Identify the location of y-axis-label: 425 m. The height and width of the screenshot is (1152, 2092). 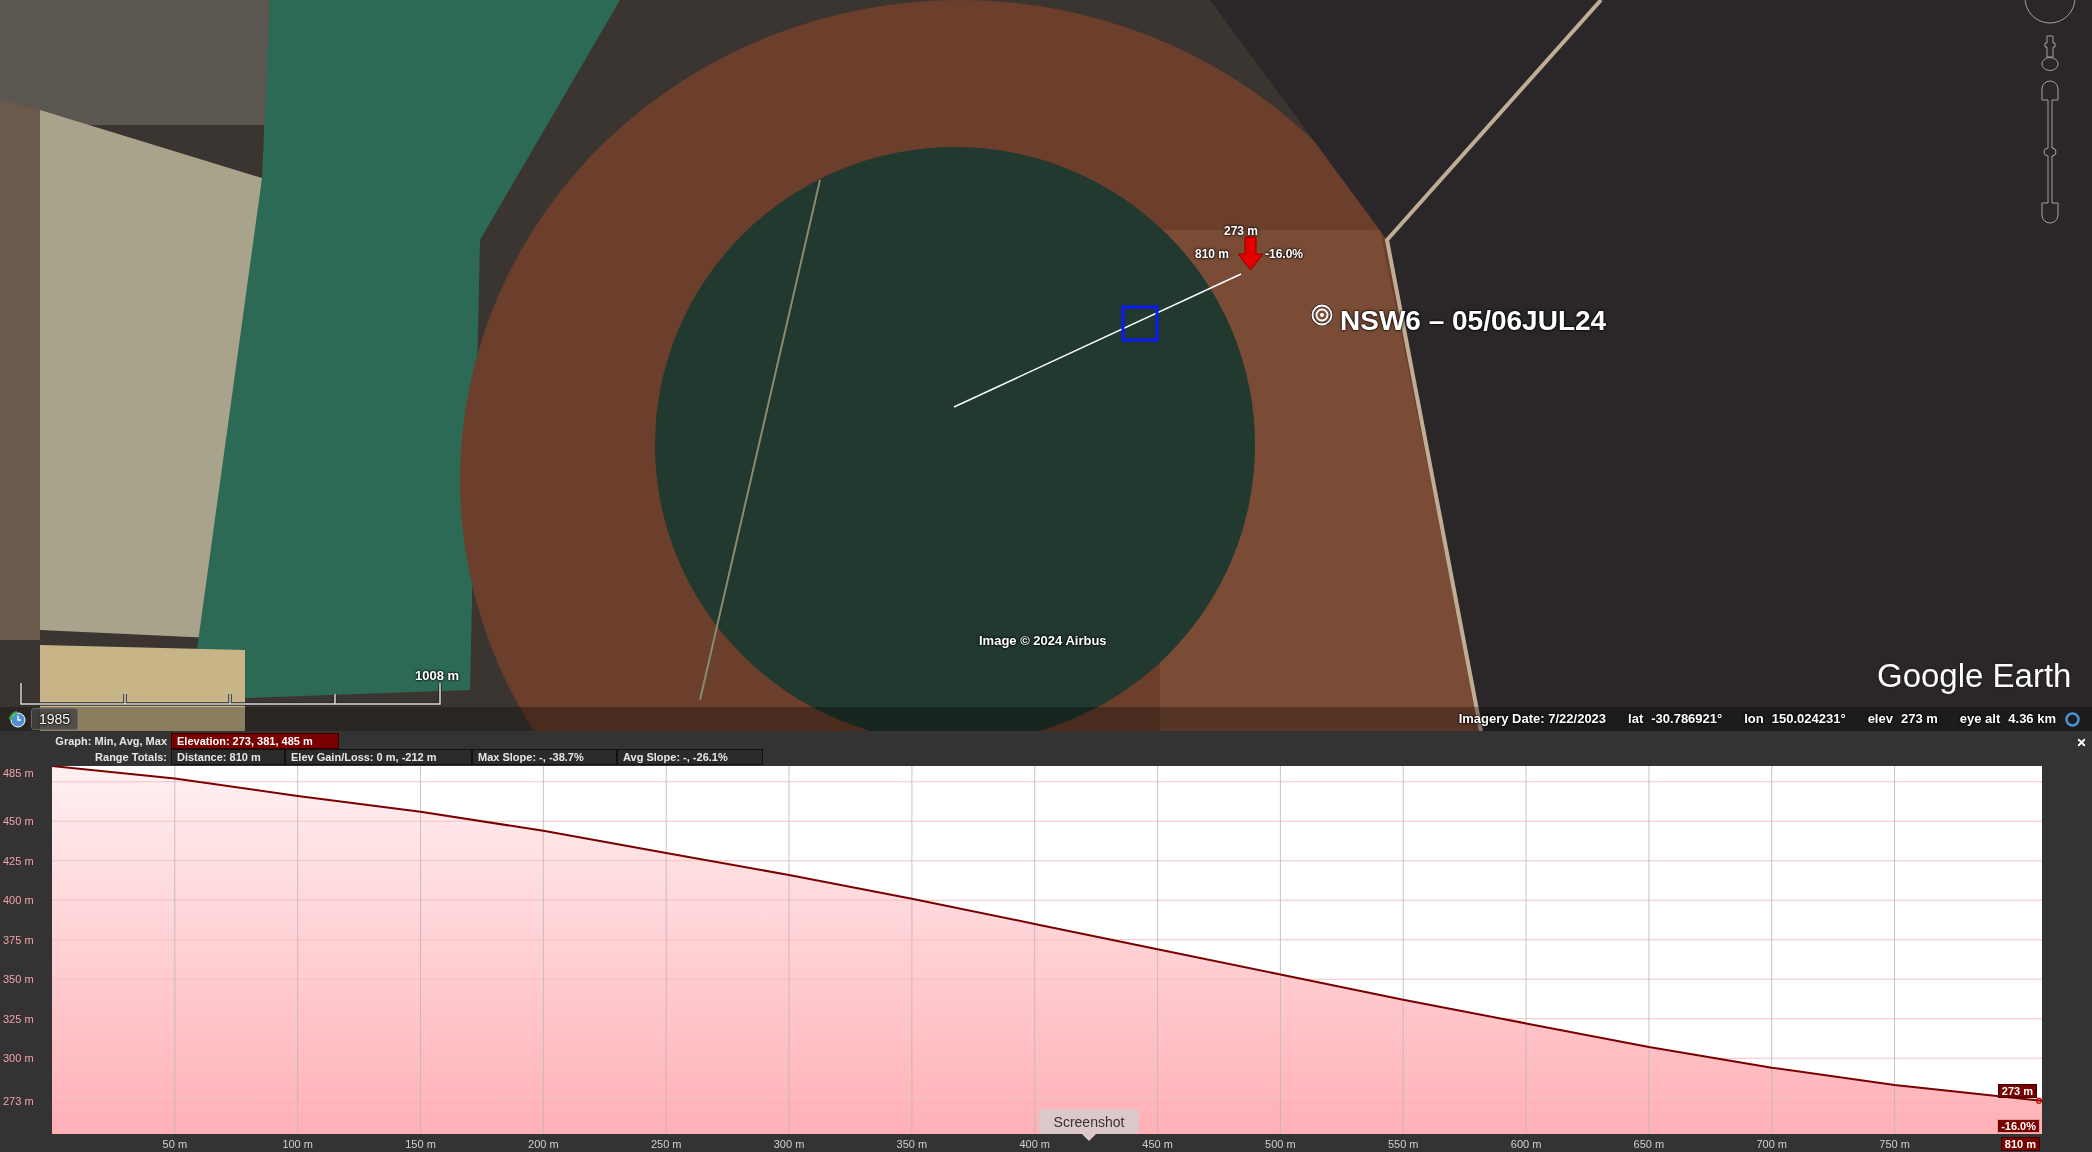
(18, 860).